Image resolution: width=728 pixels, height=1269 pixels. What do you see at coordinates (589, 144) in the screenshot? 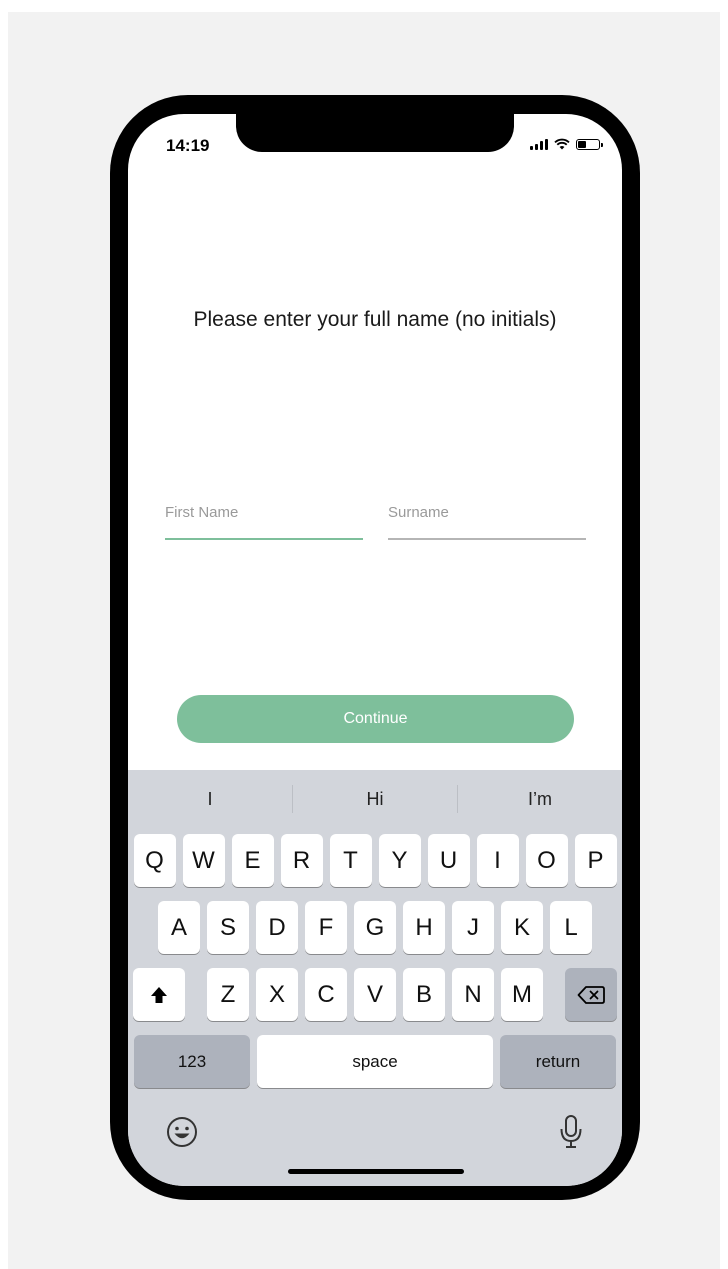
I see `battery-icon` at bounding box center [589, 144].